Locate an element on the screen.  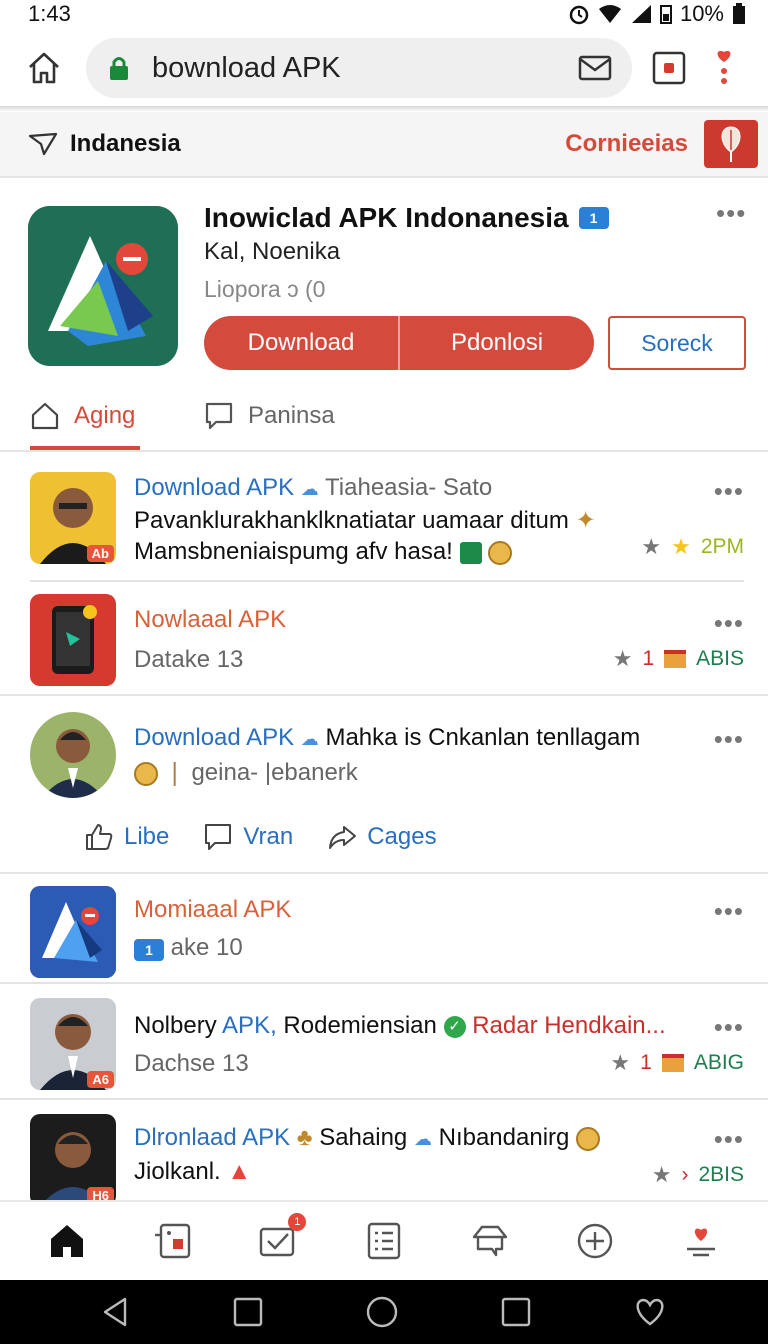
list-icon is located at coordinates (384, 1241).